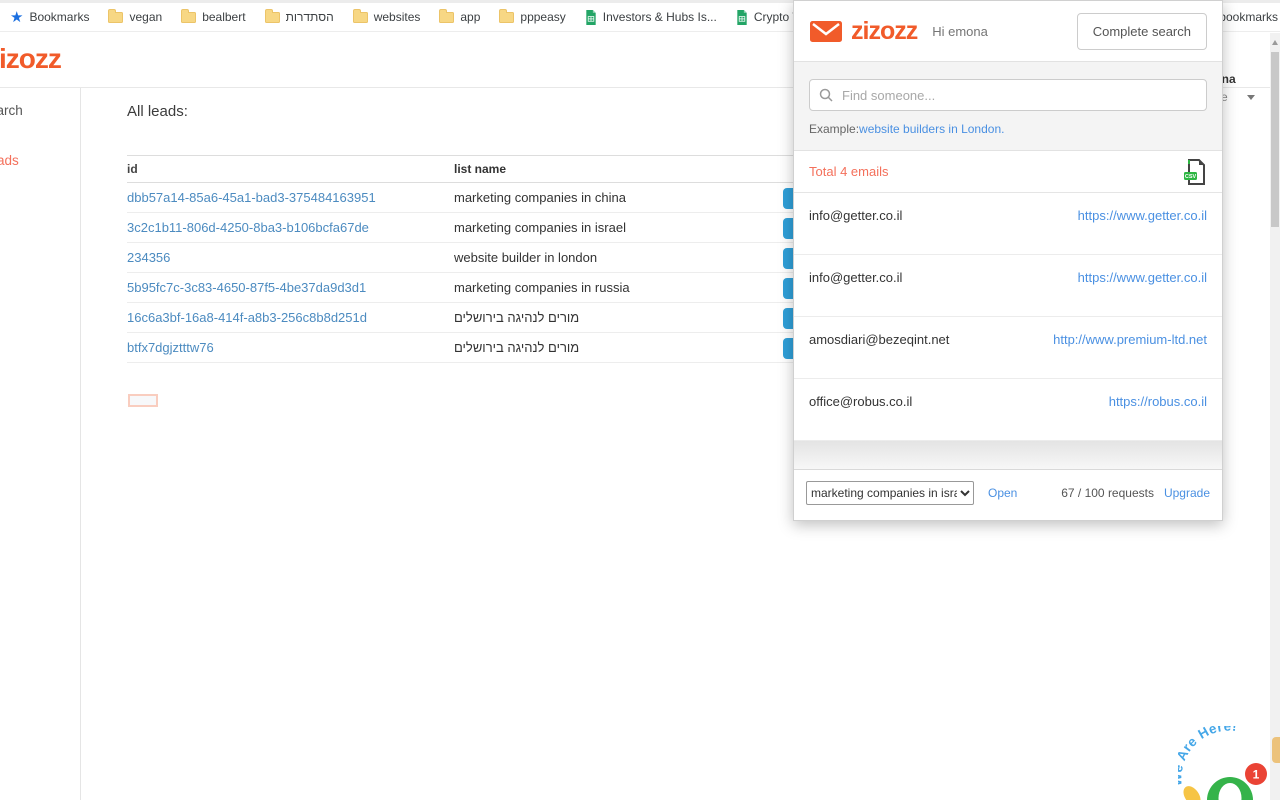  I want to click on bookmarks-label: Bookmarks, so click(59, 17).